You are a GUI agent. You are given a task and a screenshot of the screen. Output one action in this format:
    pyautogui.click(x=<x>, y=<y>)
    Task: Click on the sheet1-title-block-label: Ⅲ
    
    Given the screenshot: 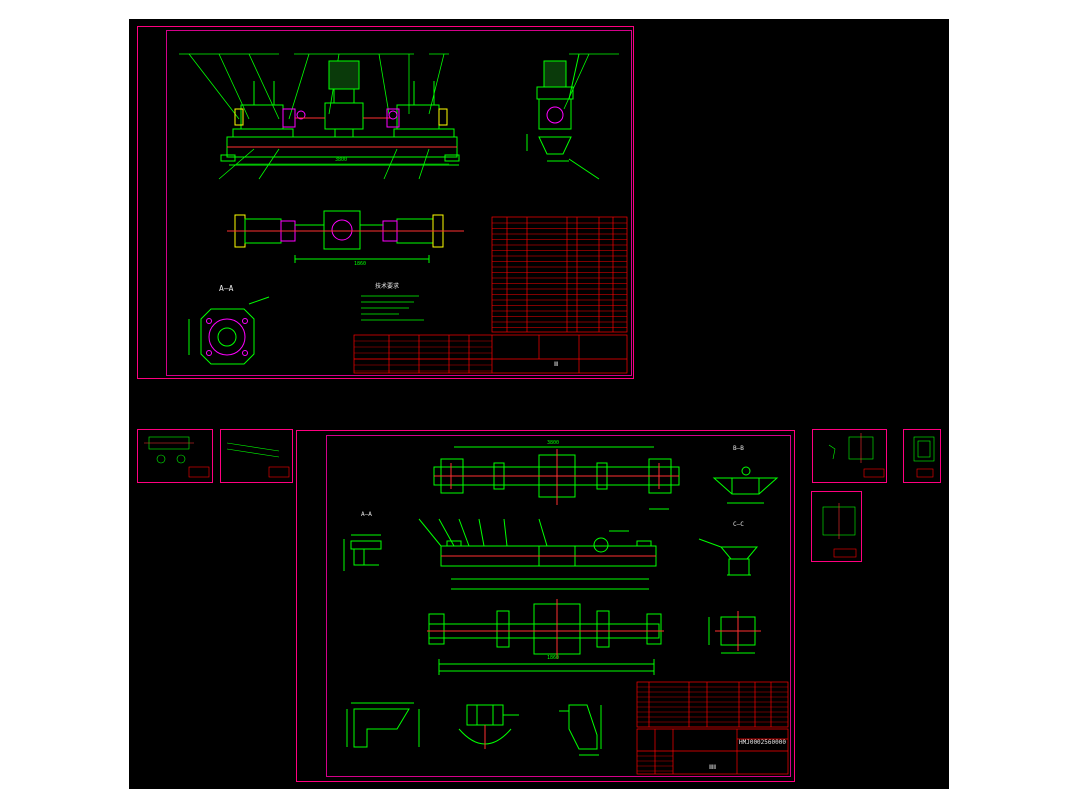 What is the action you would take?
    pyautogui.click(x=556, y=364)
    